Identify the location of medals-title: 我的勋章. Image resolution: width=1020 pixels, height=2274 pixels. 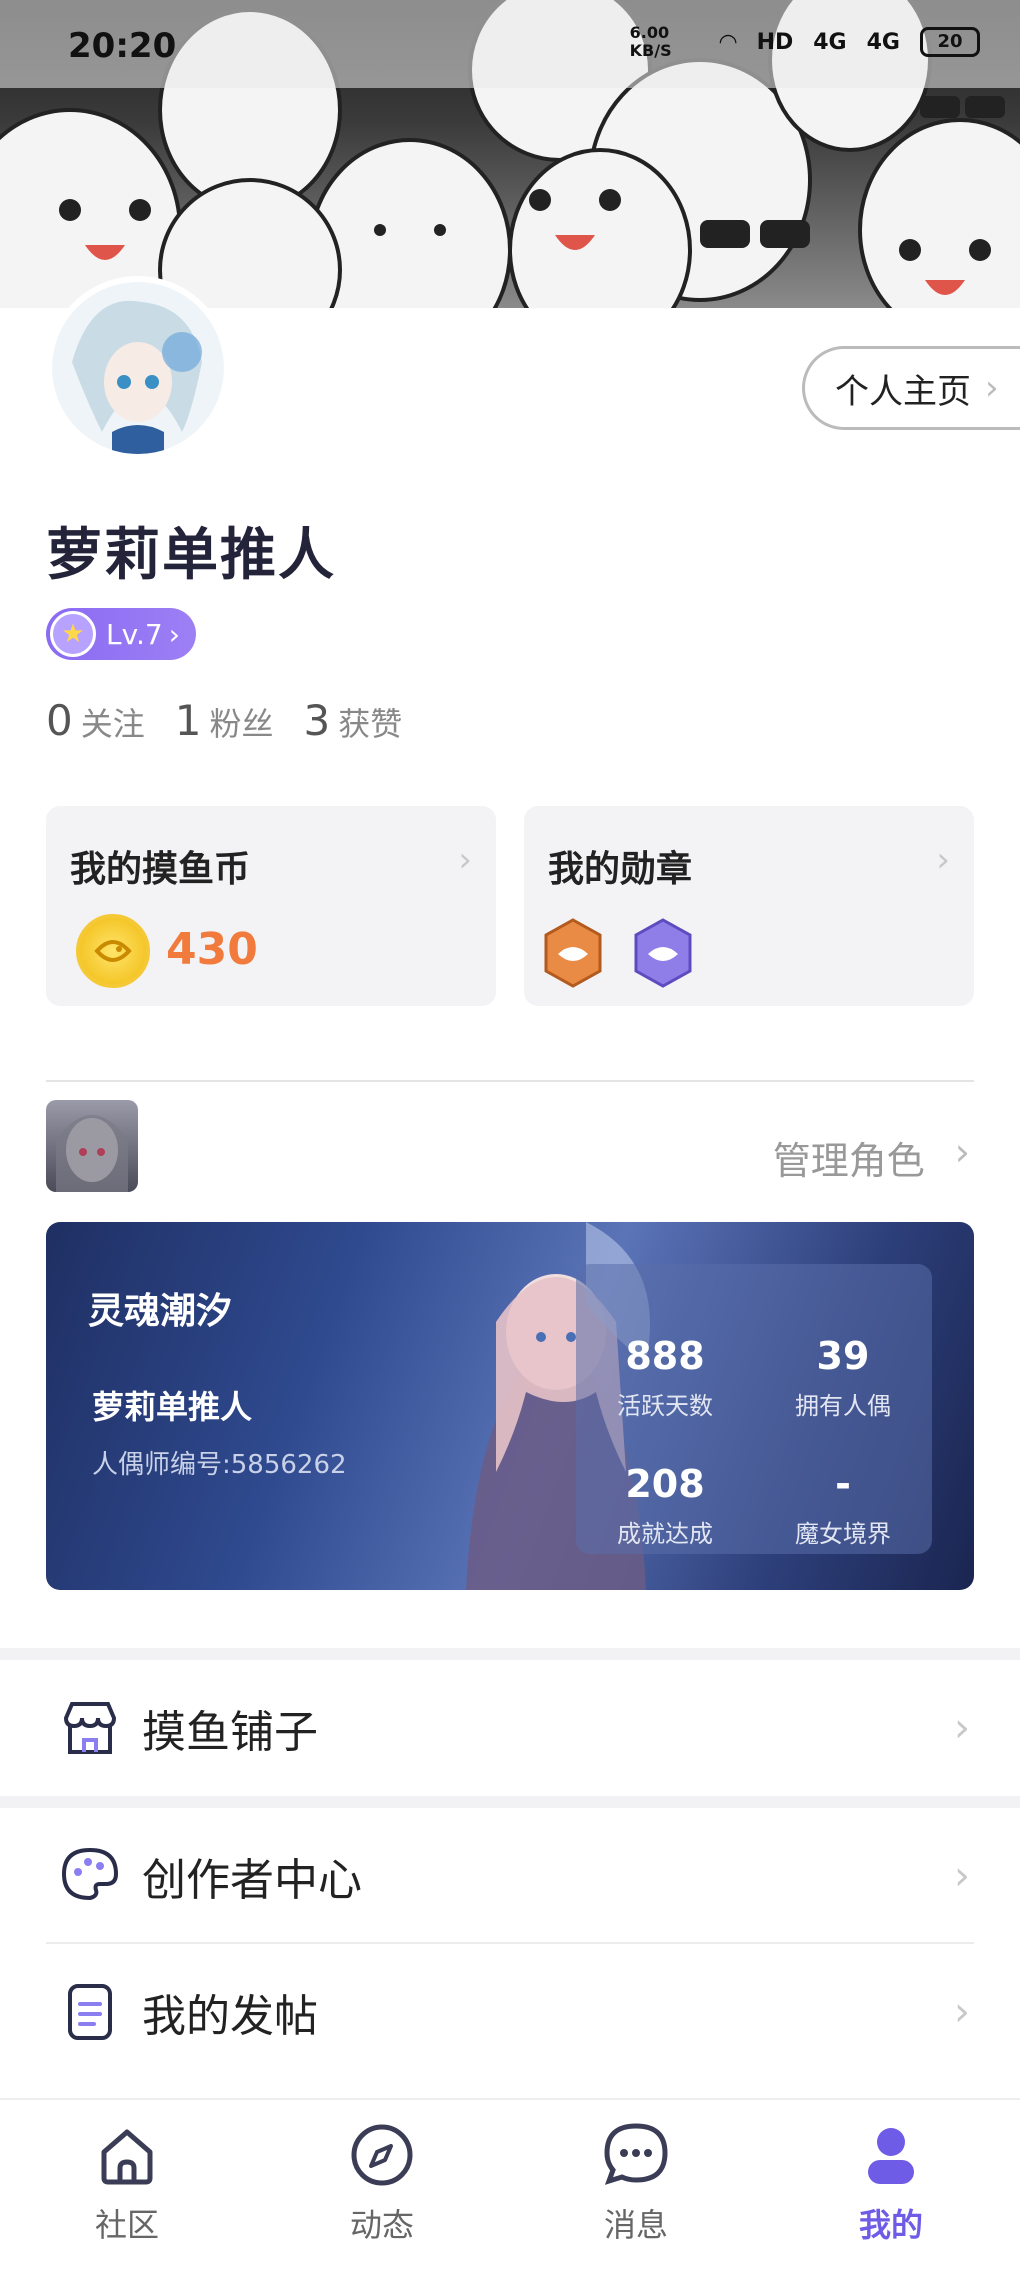
(620, 869).